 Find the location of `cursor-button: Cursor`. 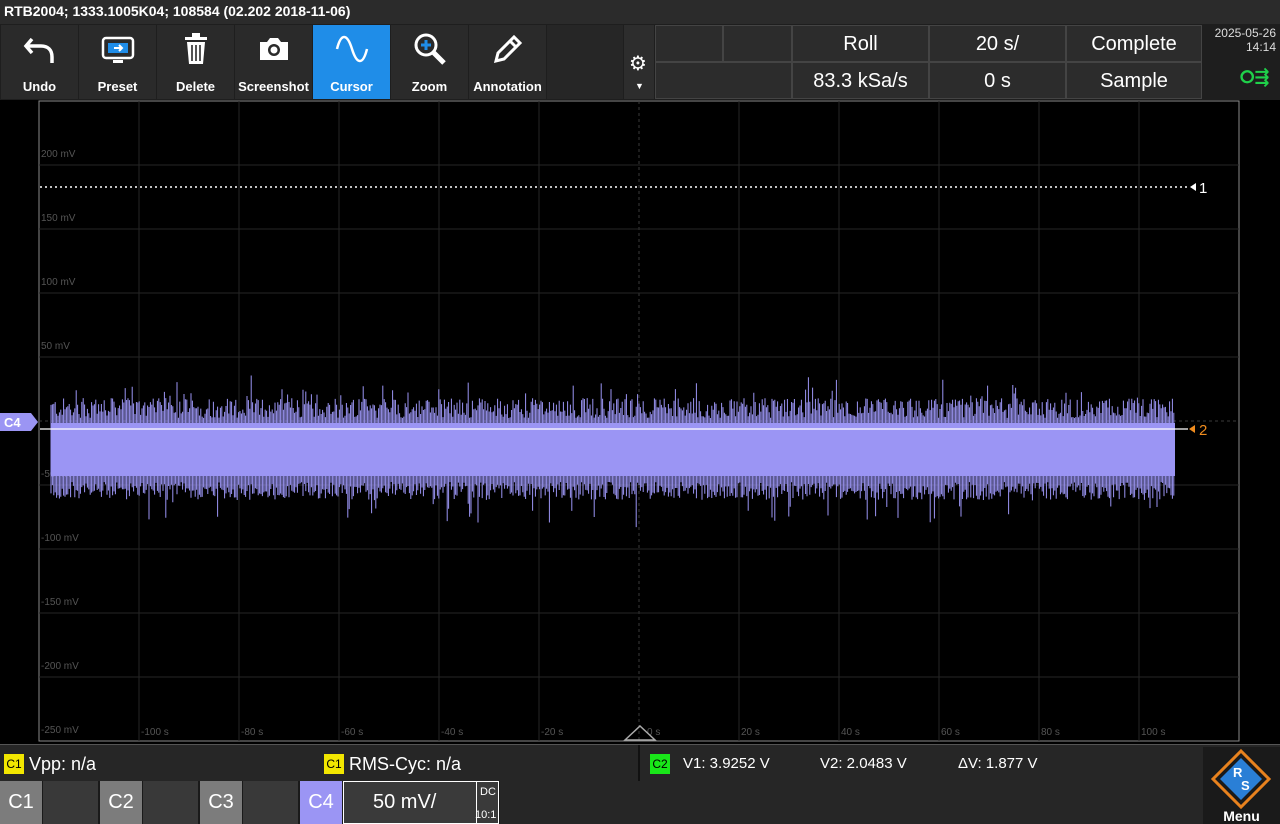

cursor-button: Cursor is located at coordinates (351, 62).